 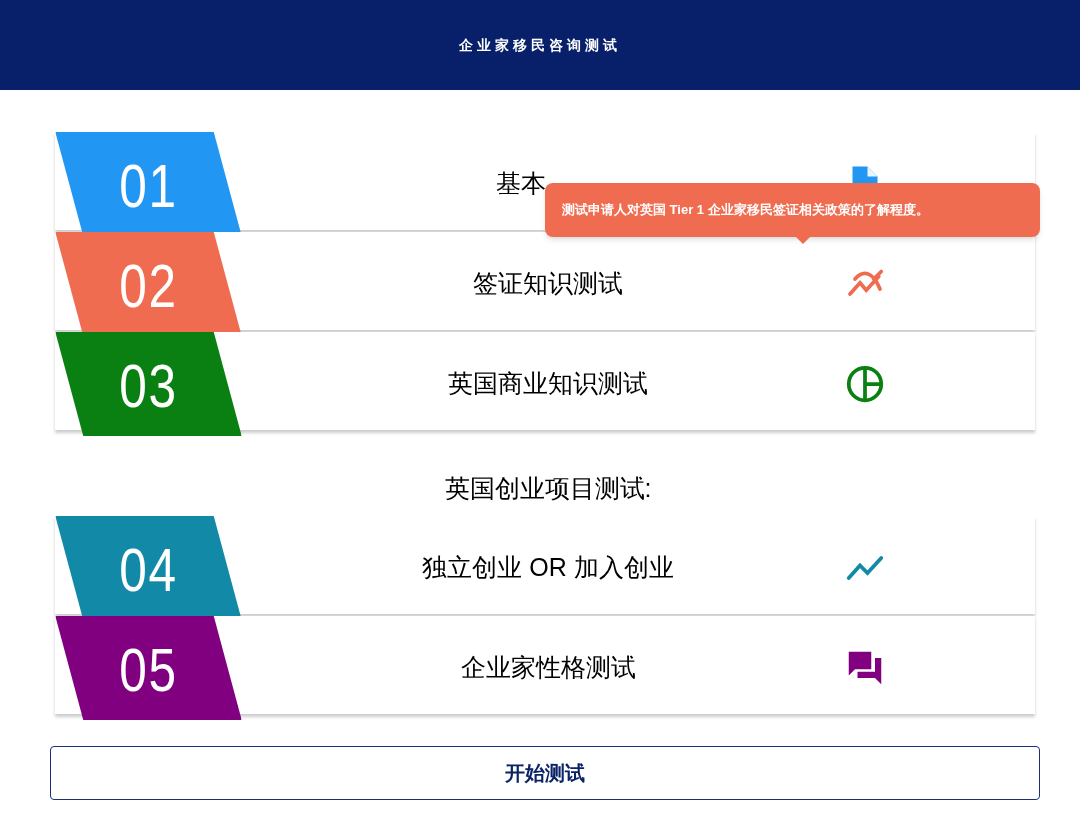 What do you see at coordinates (803, 240) in the screenshot?
I see `tooltip-arrow-icon` at bounding box center [803, 240].